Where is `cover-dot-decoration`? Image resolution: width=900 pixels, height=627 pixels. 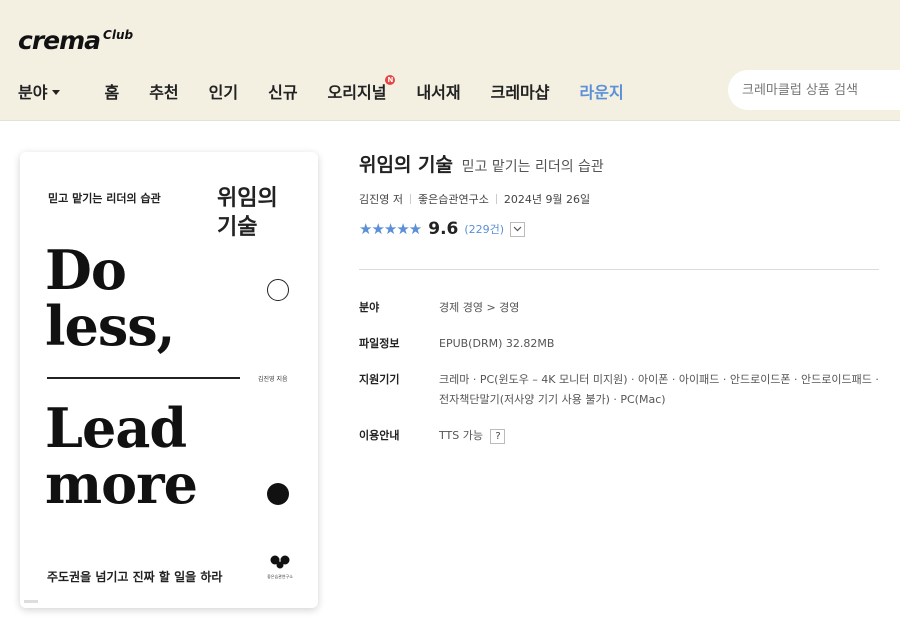 cover-dot-decoration is located at coordinates (278, 494).